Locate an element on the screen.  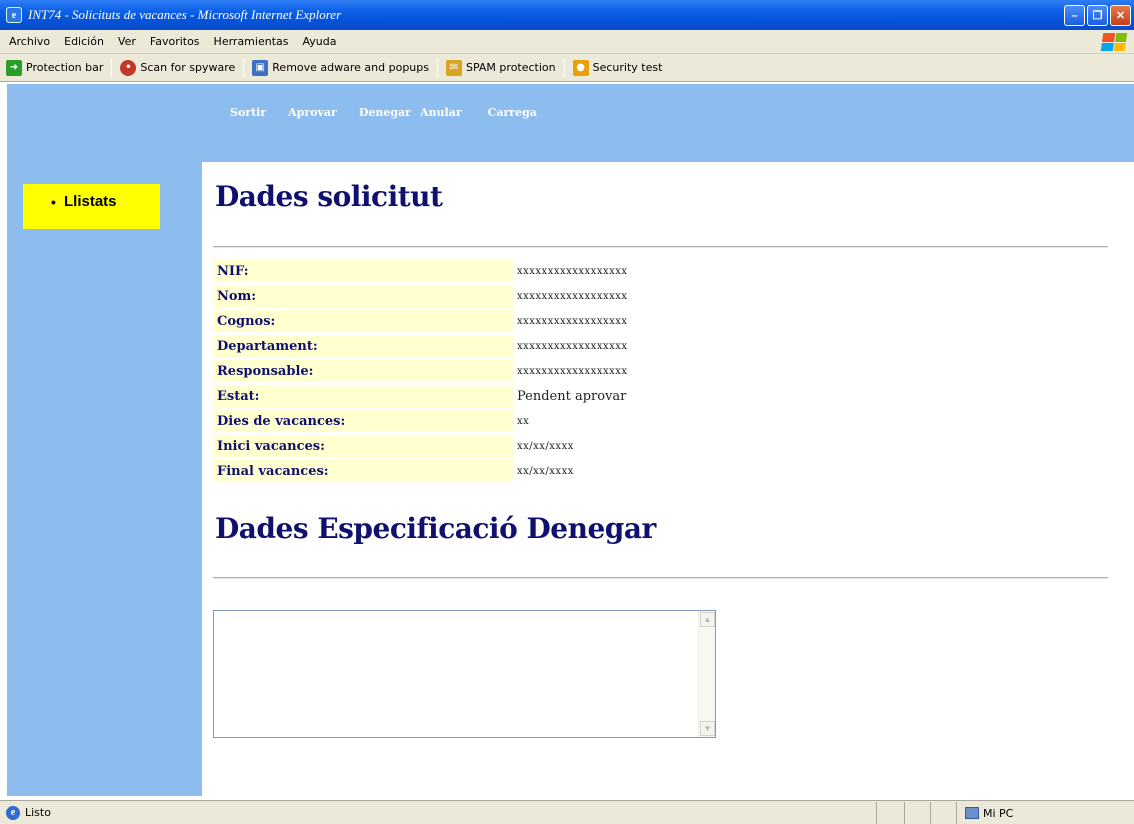
field-row-inici-vacances: Inici vacances: xx/xx/xxxx is located at coordinates (422, 446).